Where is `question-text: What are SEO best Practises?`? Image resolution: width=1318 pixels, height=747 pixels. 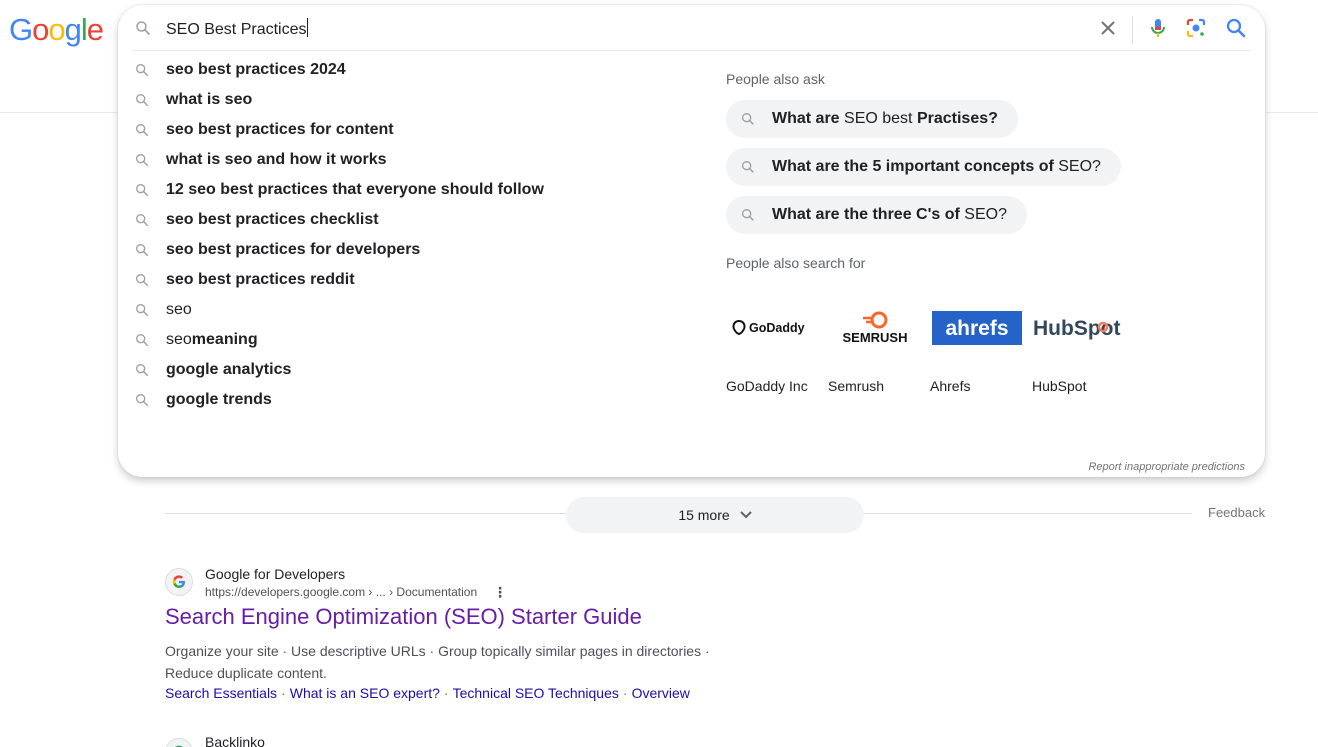 question-text: What are SEO best Practises? is located at coordinates (885, 119).